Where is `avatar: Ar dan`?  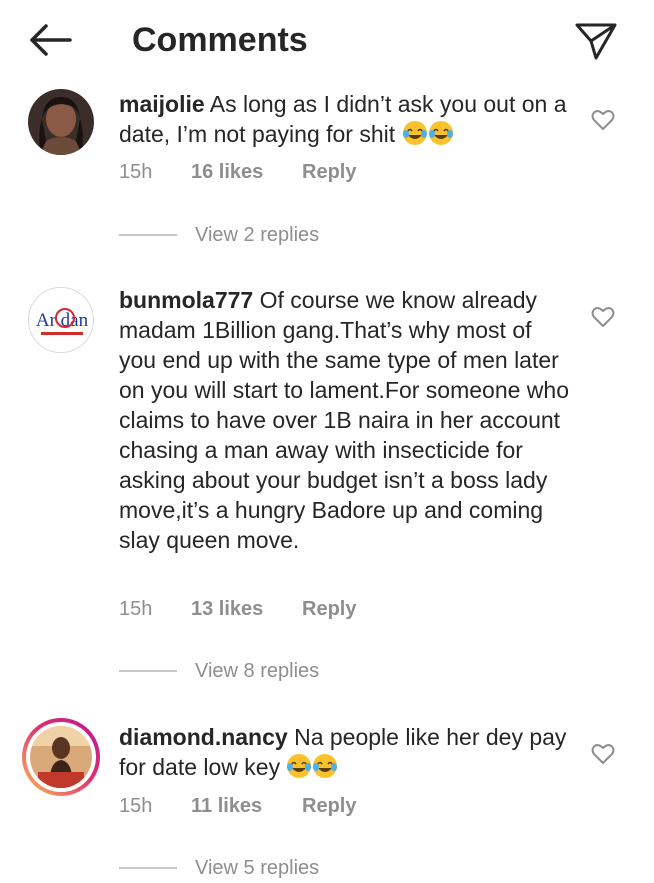
avatar: Ar dan is located at coordinates (61, 320).